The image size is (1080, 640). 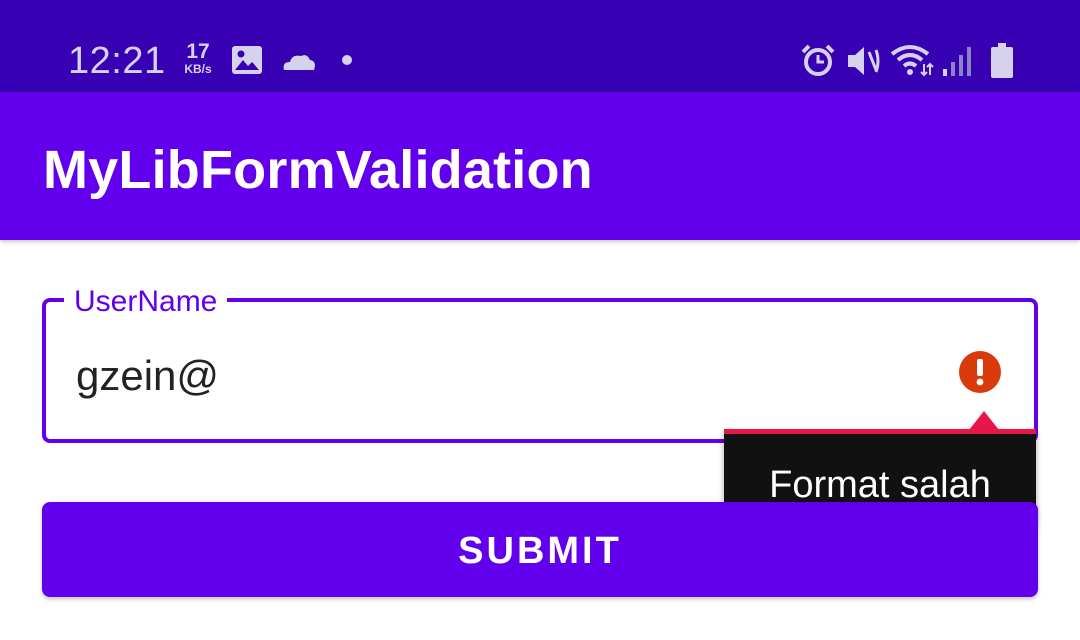 What do you see at coordinates (880, 485) in the screenshot?
I see `error-message: Format salah` at bounding box center [880, 485].